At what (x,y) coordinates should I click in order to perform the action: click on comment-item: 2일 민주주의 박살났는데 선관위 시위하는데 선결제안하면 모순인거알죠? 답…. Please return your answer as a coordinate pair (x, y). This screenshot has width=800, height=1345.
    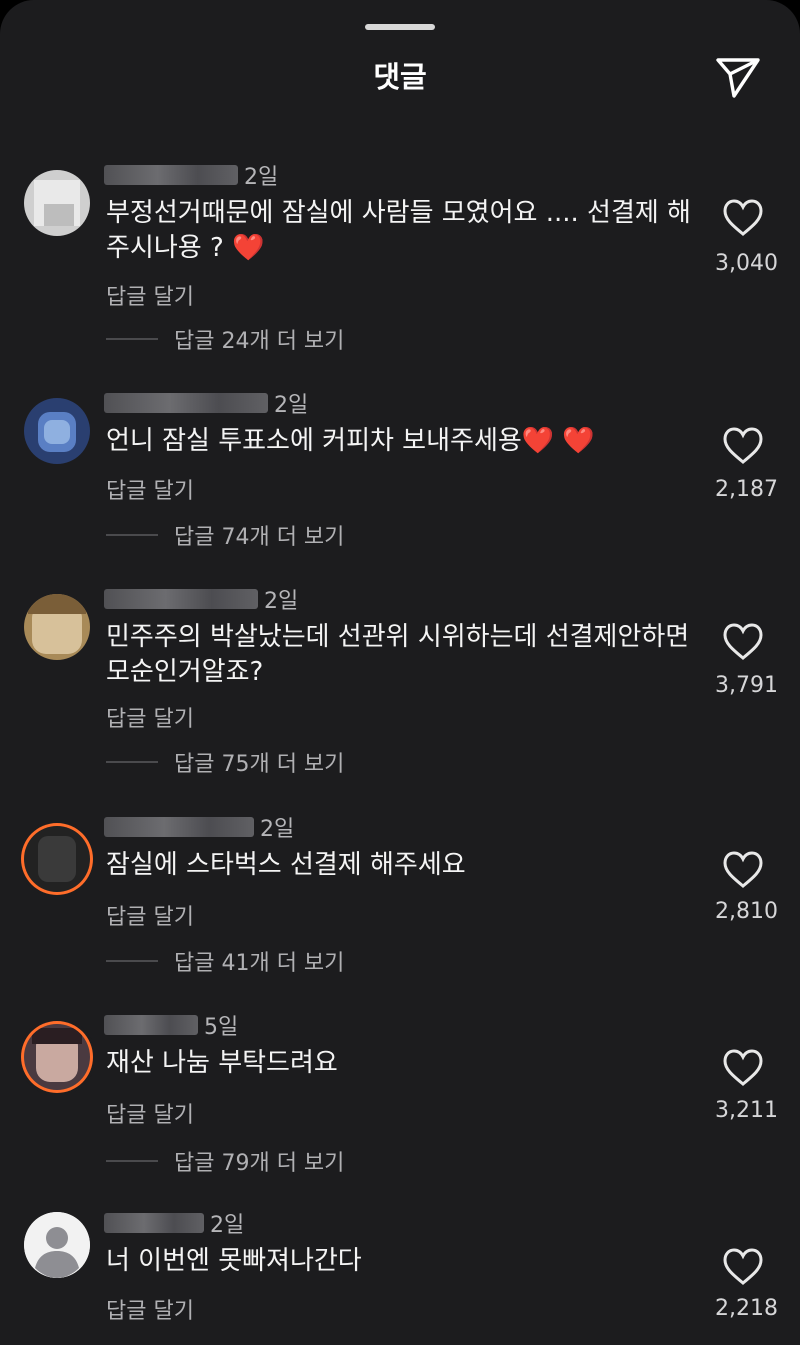
    Looking at the image, I should click on (400, 686).